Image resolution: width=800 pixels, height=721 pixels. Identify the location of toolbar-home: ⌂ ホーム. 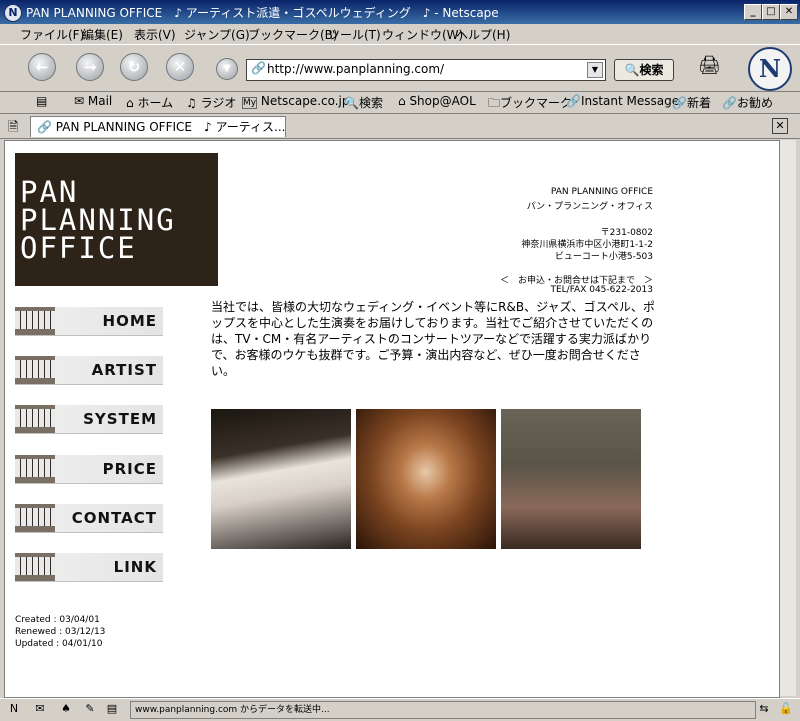
(149, 102).